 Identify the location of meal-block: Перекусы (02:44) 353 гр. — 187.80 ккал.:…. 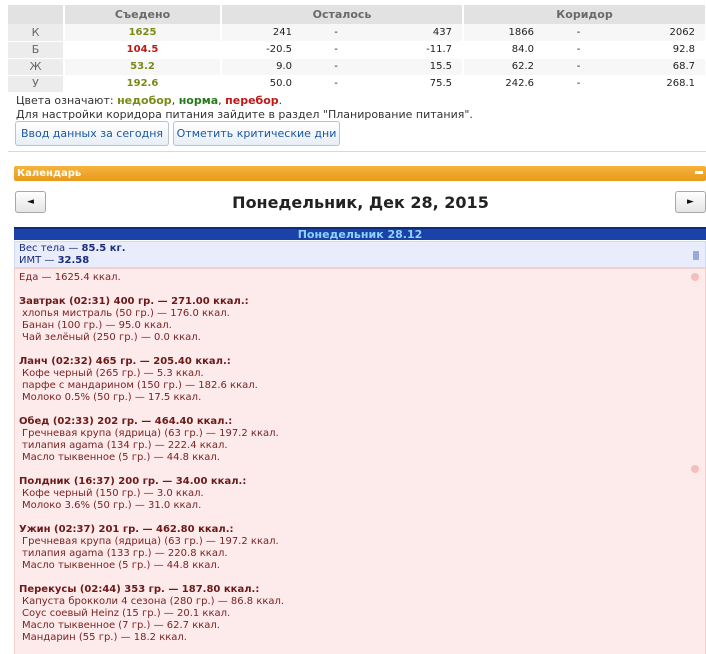
(360, 614).